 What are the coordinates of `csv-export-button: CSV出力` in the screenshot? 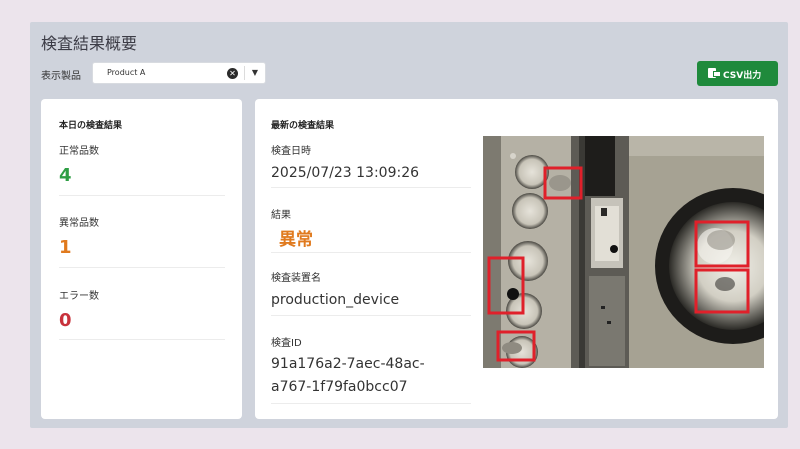 It's located at (737, 73).